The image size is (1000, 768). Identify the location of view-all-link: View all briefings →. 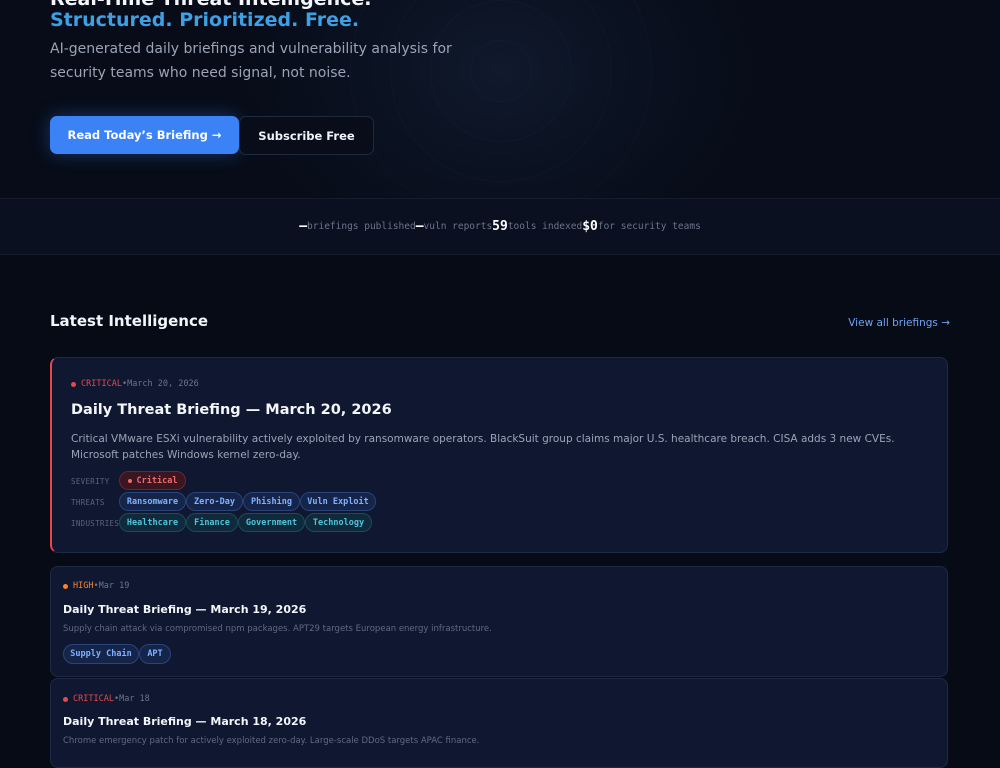
(899, 323).